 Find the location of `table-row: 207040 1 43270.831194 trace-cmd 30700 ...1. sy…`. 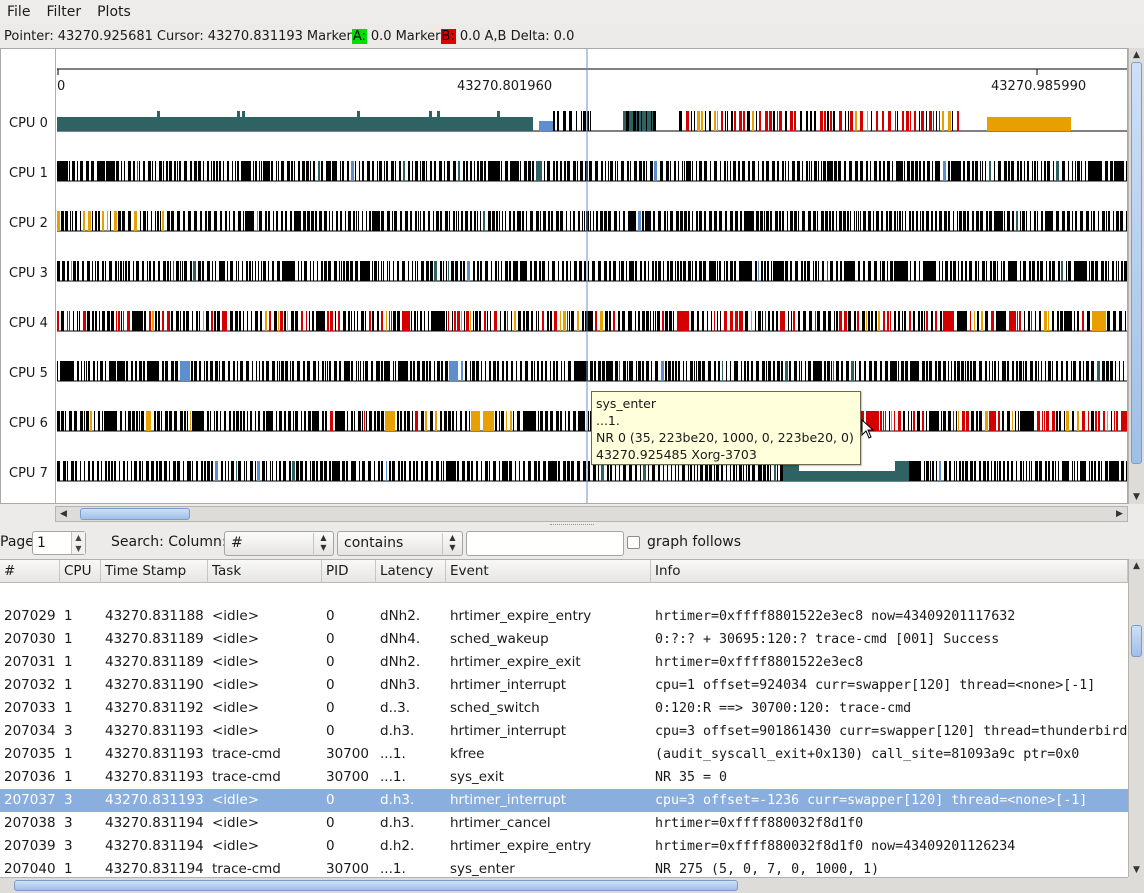

table-row: 207040 1 43270.831194 trace-cmd 30700 ...1. sy… is located at coordinates (564, 867).